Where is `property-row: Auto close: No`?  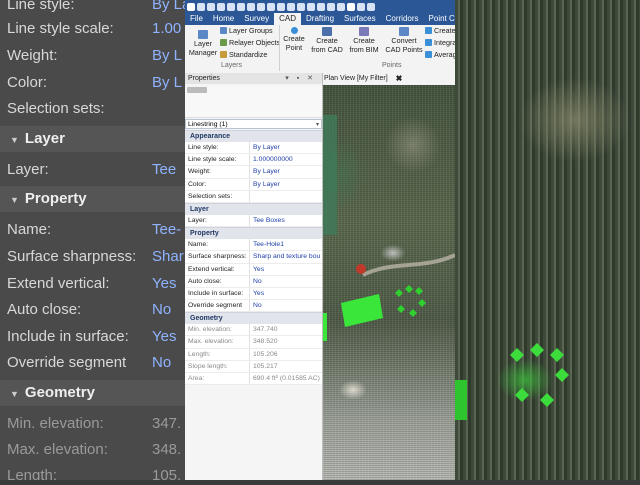 property-row: Auto close: No is located at coordinates (253, 281).